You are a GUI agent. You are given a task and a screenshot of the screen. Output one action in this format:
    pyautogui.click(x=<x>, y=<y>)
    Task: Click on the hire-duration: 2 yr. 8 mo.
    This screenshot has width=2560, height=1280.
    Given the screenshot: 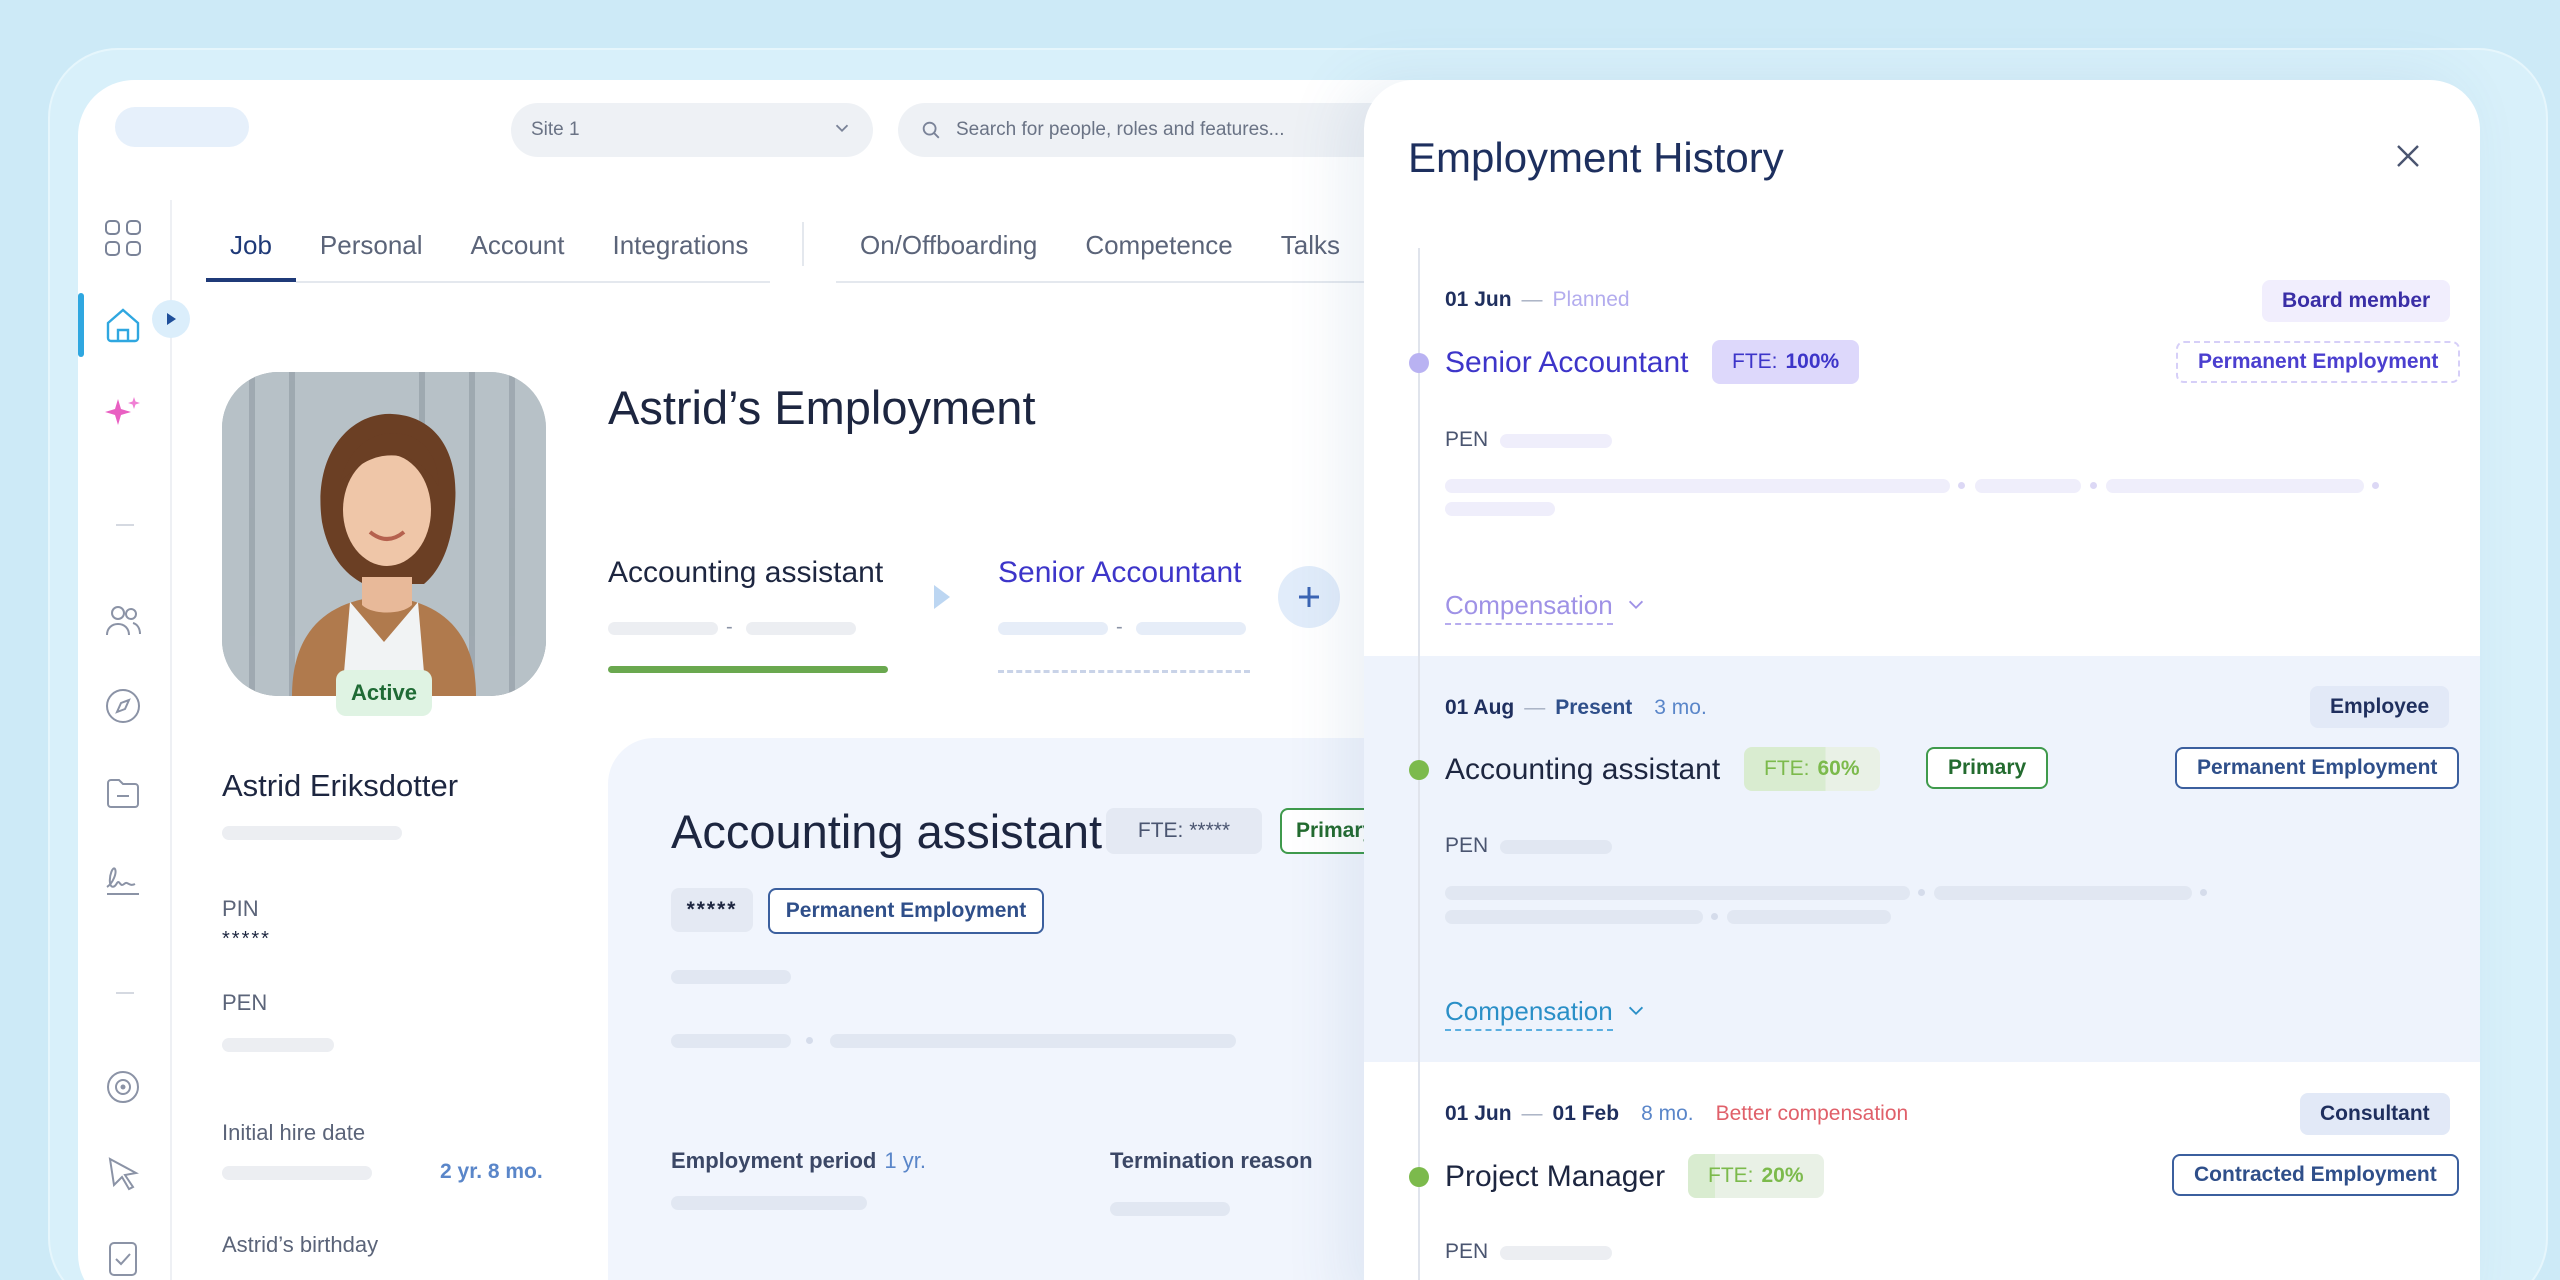 What is the action you would take?
    pyautogui.click(x=491, y=1171)
    